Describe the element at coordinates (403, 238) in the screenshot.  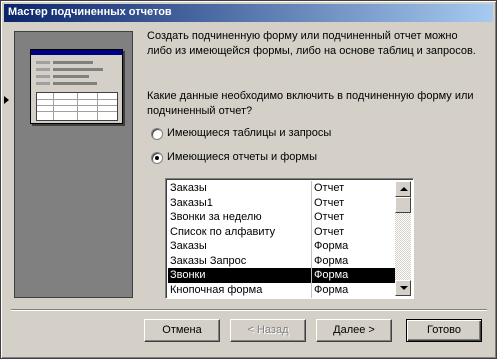
I see `vertical-scrollbar` at that location.